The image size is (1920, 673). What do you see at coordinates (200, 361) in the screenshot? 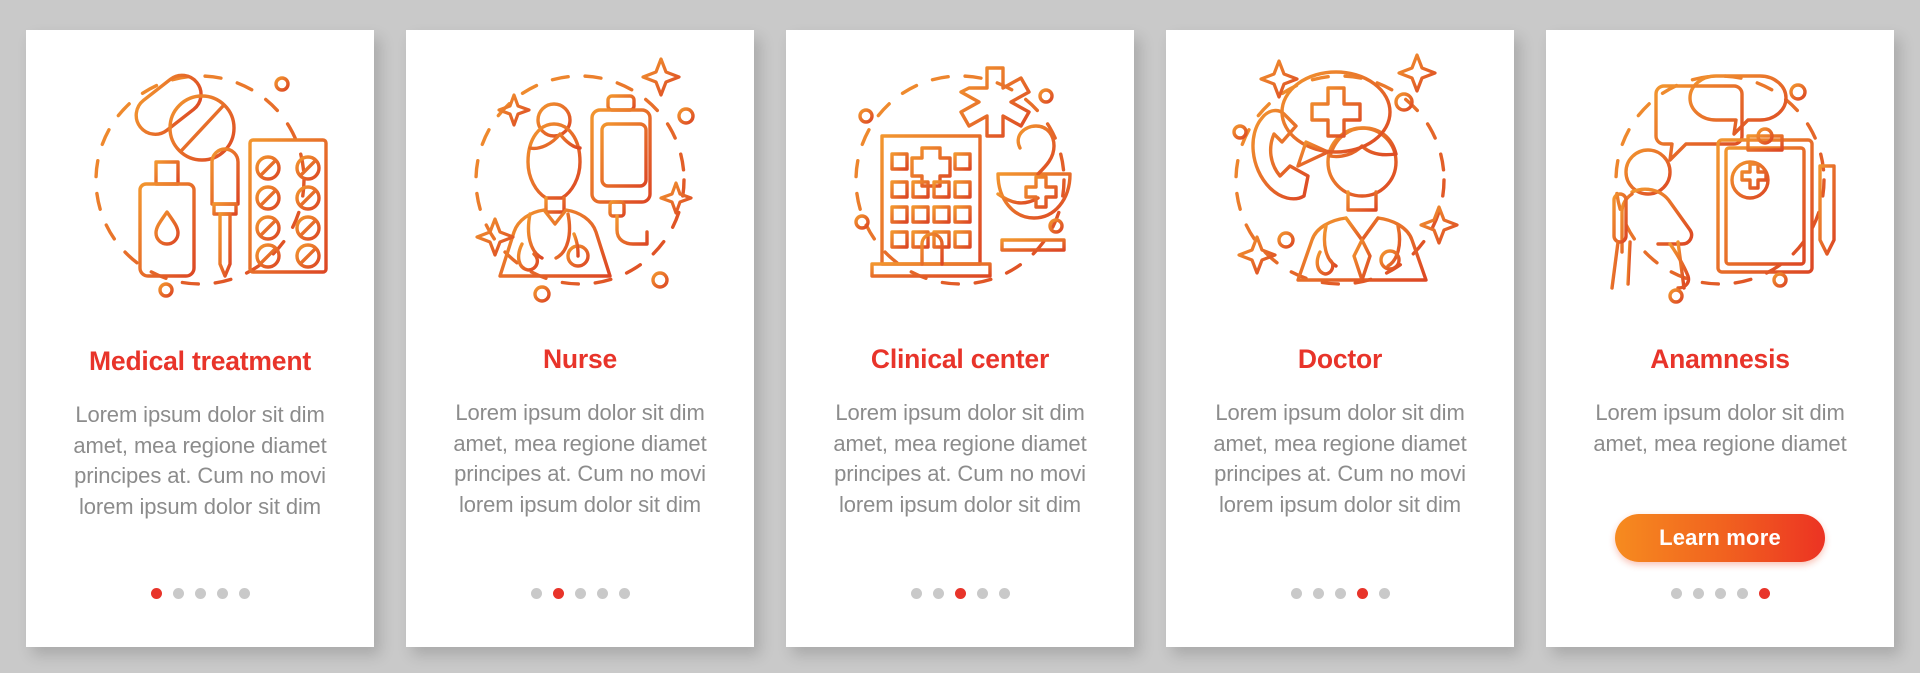
I see `card-title: Medical treatment` at bounding box center [200, 361].